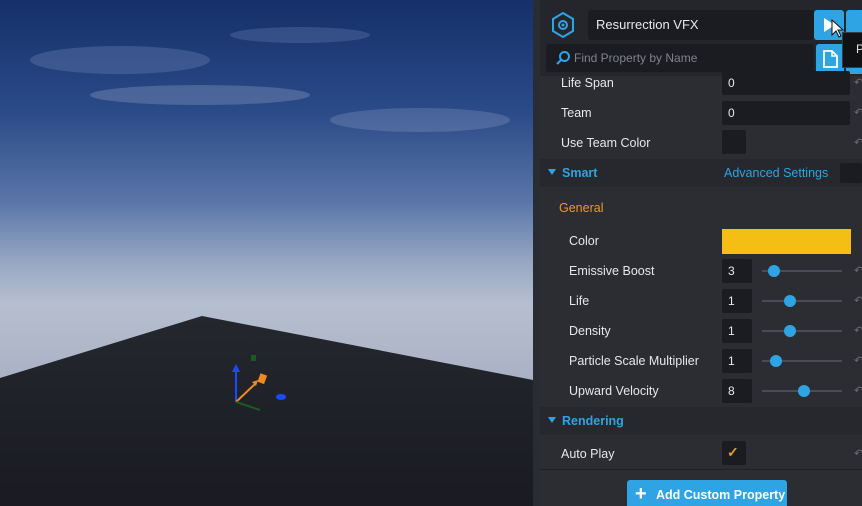 The width and height of the screenshot is (862, 506). Describe the element at coordinates (590, 331) in the screenshot. I see `property-label: Density` at that location.